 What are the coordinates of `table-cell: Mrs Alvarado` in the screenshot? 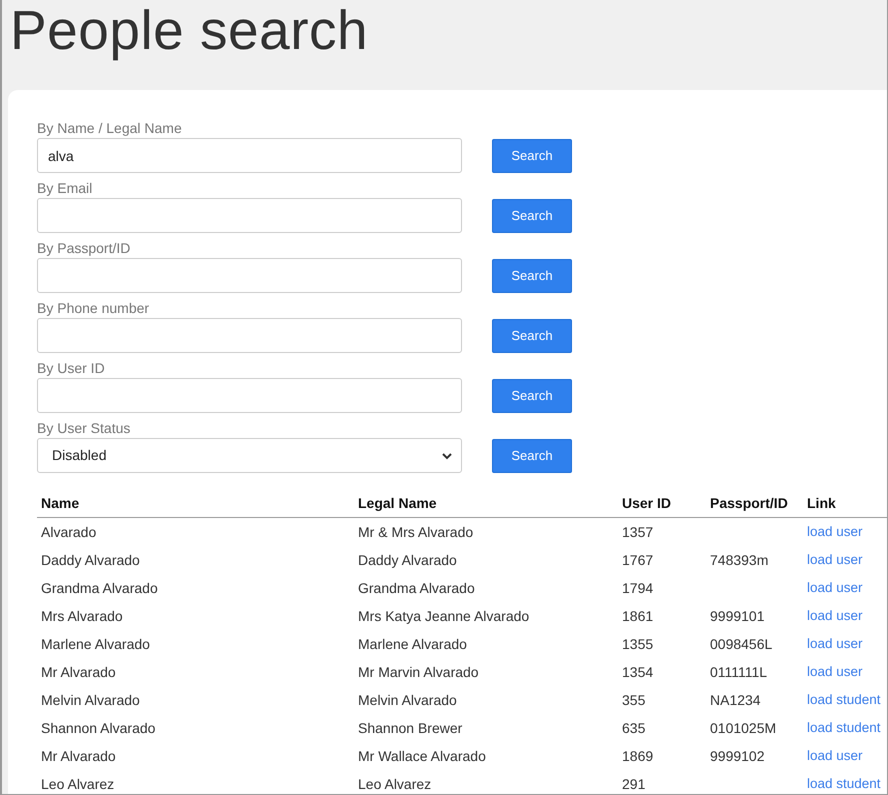 It's located at (82, 616).